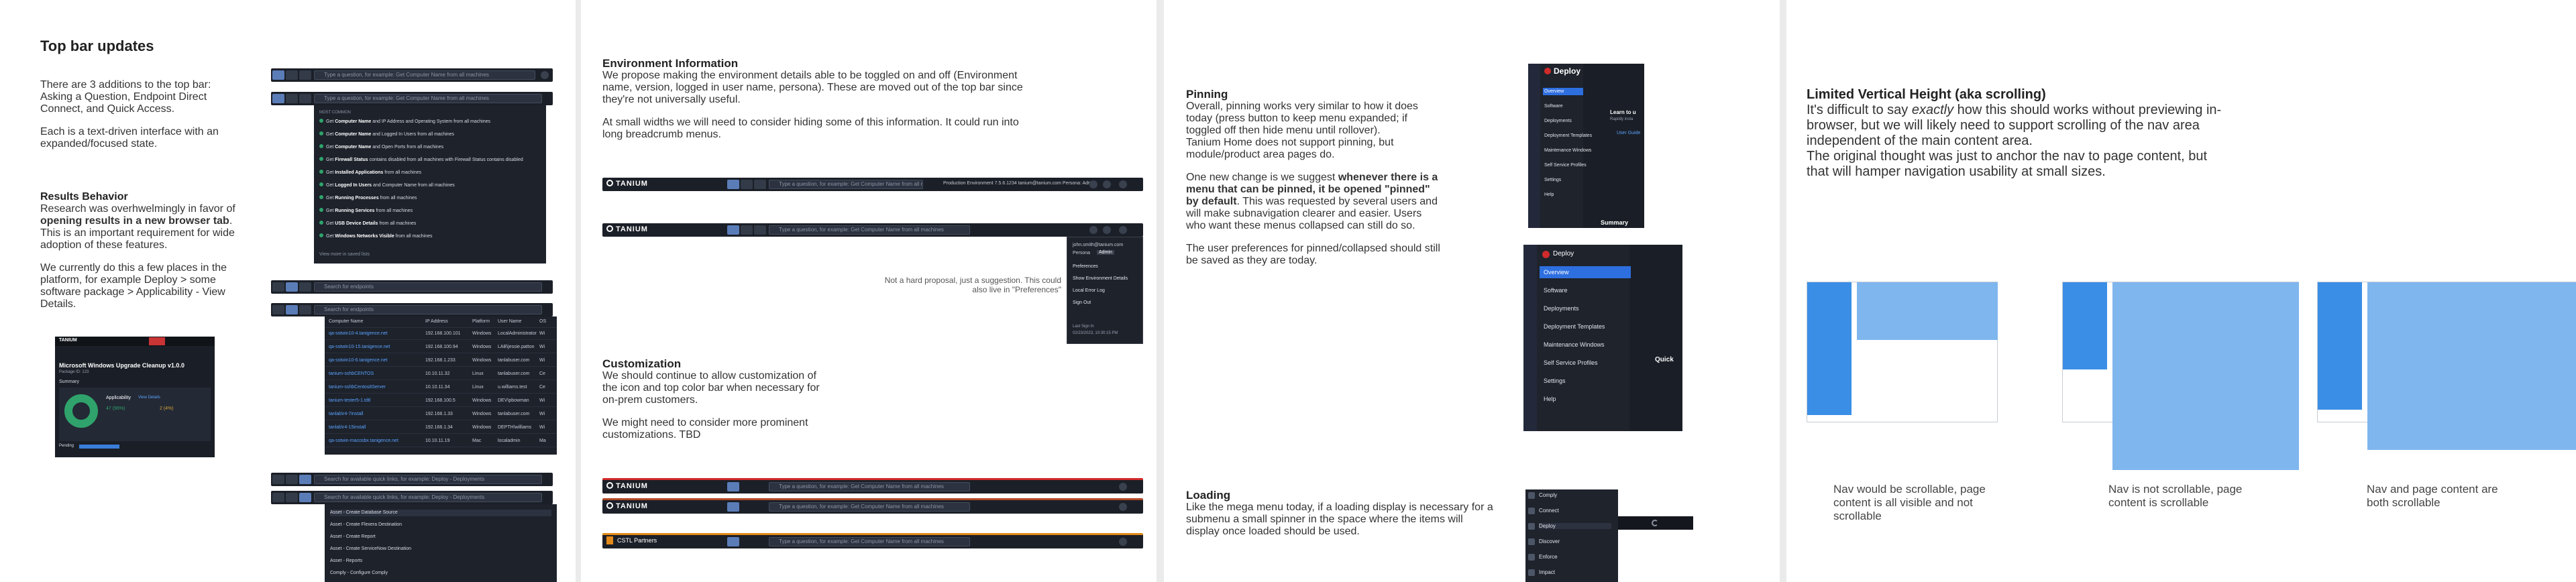  I want to click on loading-menu-item: Connect, so click(1575, 511).